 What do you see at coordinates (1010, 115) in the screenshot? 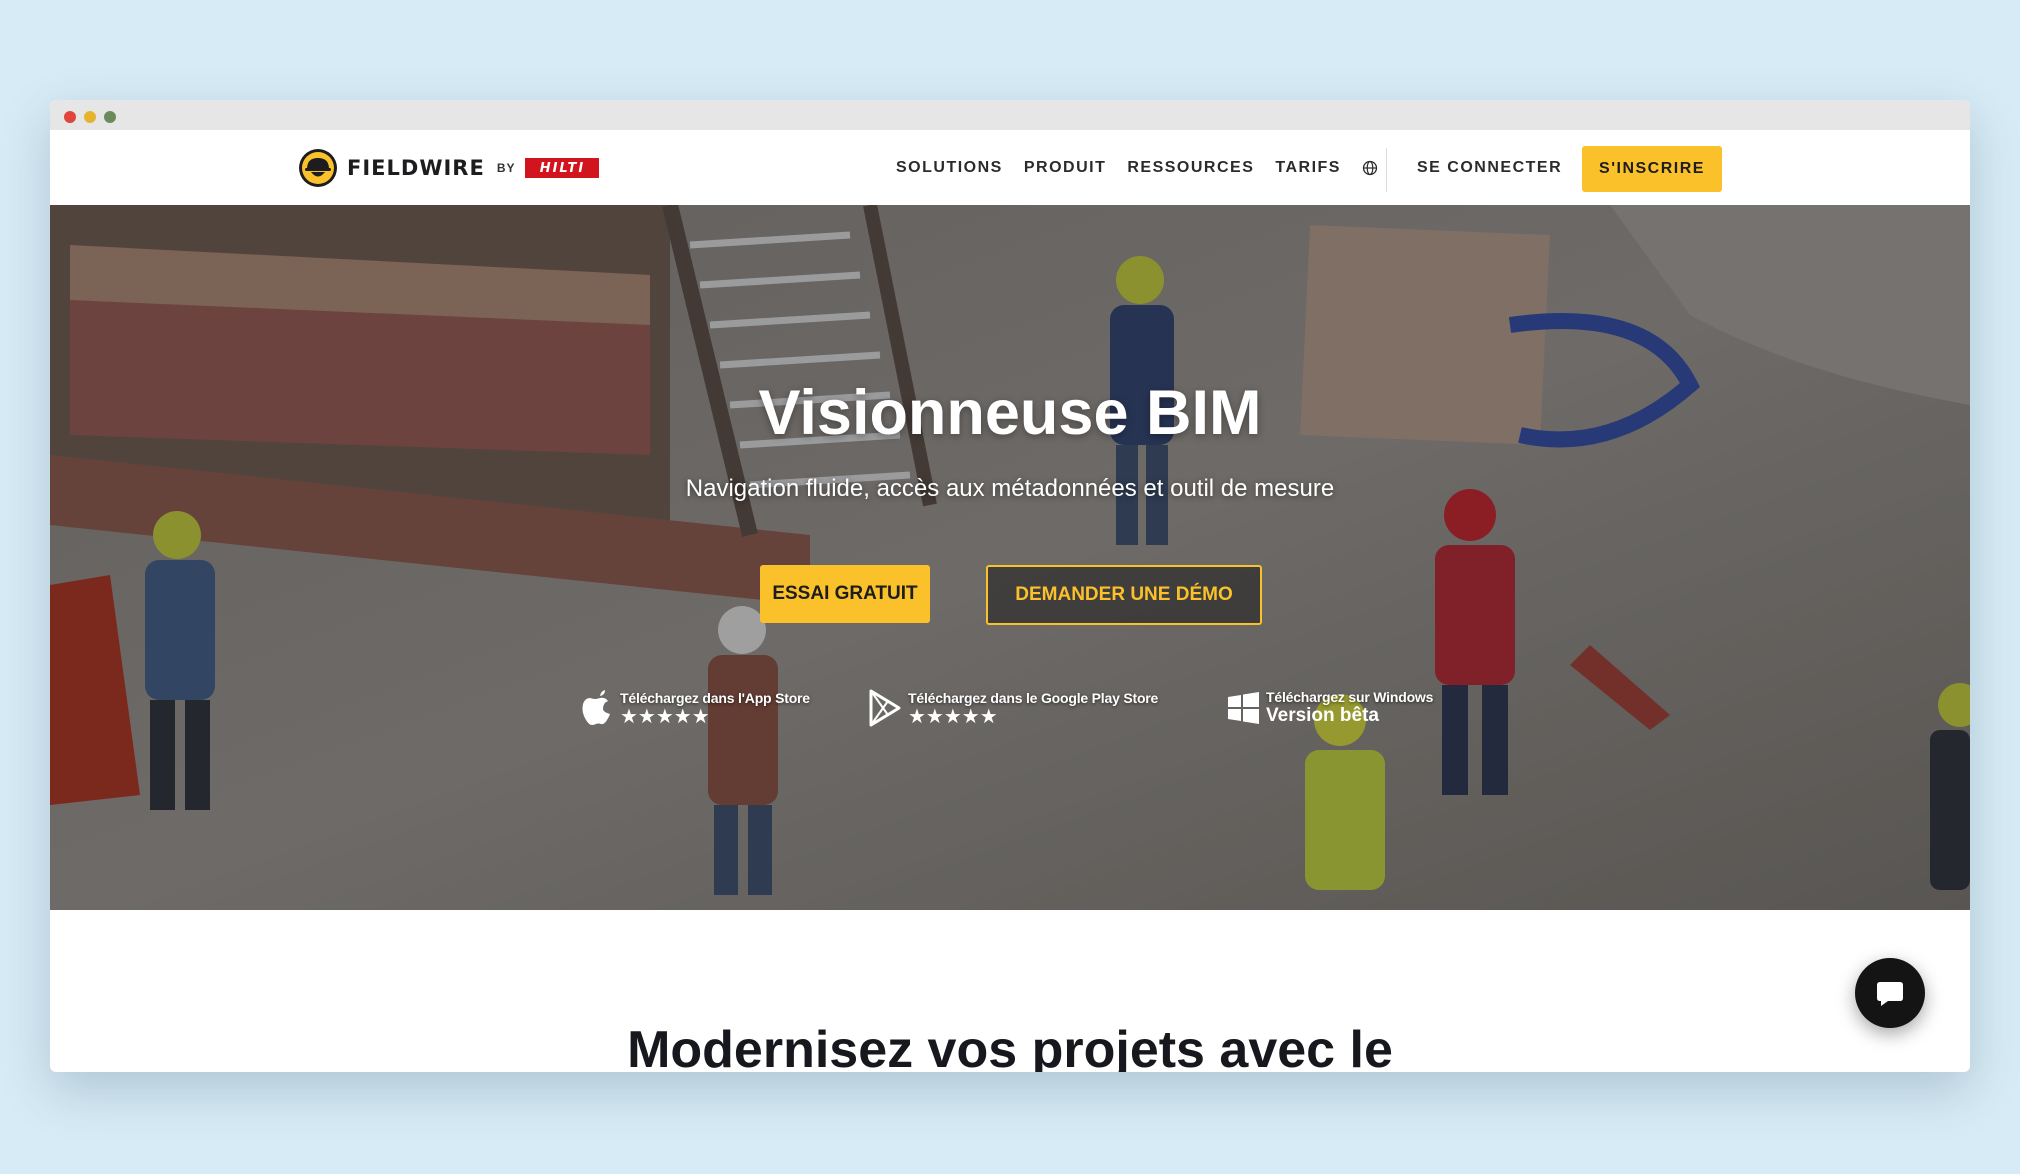
I see `window-titlebar` at bounding box center [1010, 115].